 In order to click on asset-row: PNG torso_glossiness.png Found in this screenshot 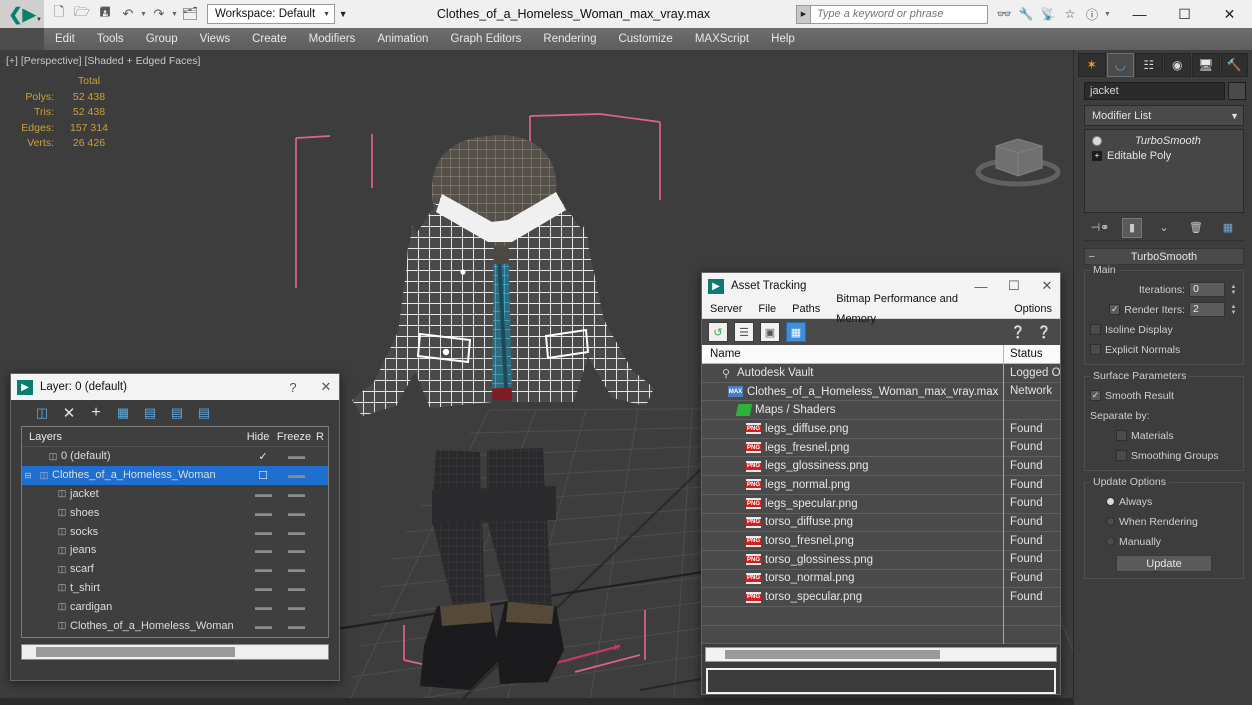, I will do `click(881, 560)`.